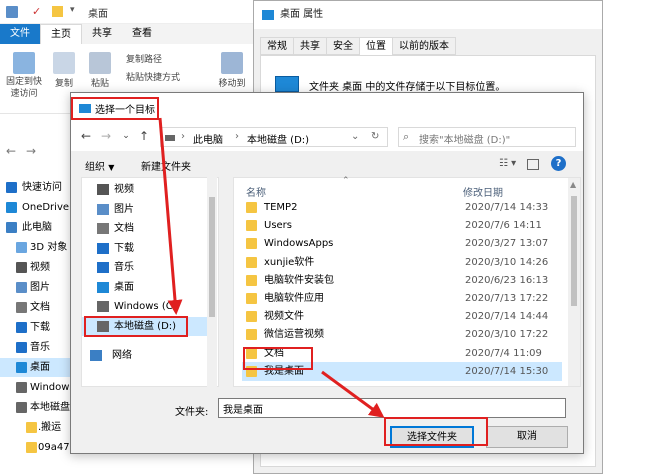  Describe the element at coordinates (353, 394) in the screenshot. I see `arrow-folder-to-button` at that location.